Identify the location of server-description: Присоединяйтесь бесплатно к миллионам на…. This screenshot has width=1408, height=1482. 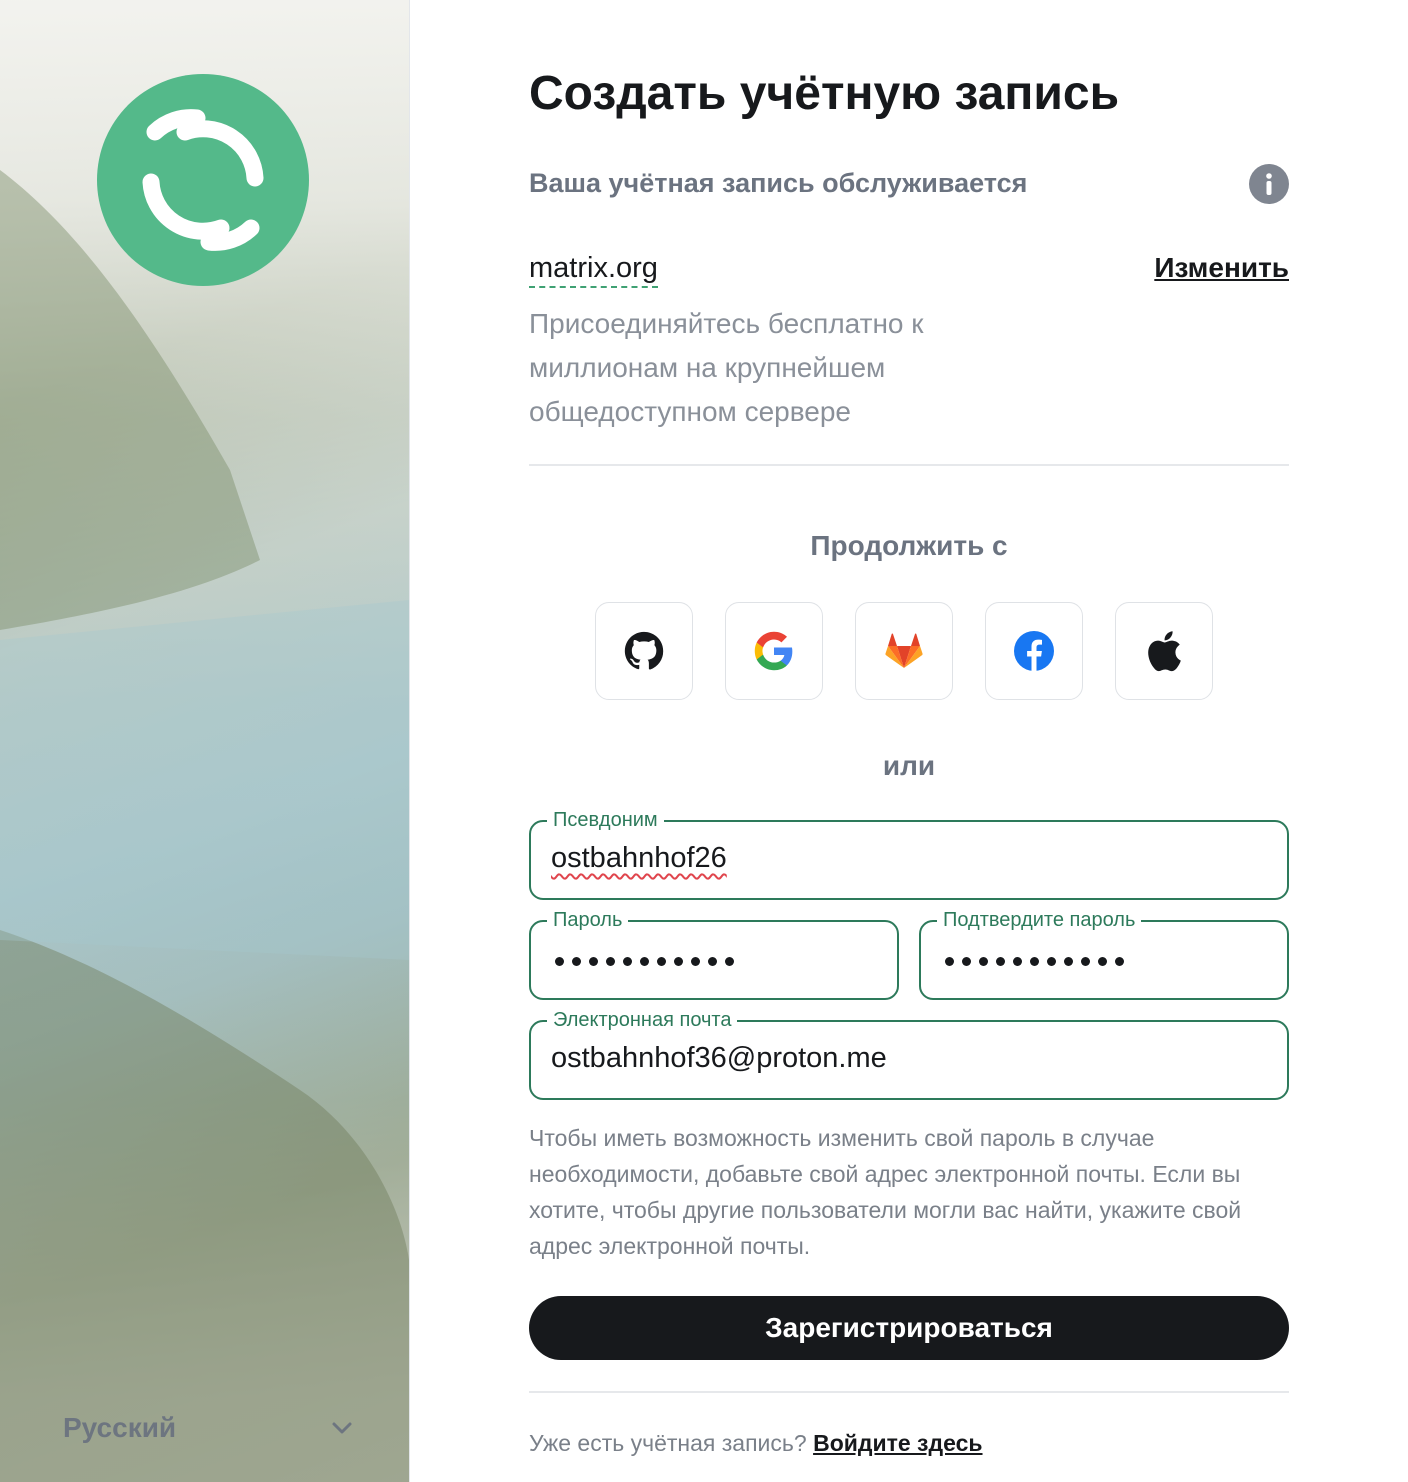
(726, 367).